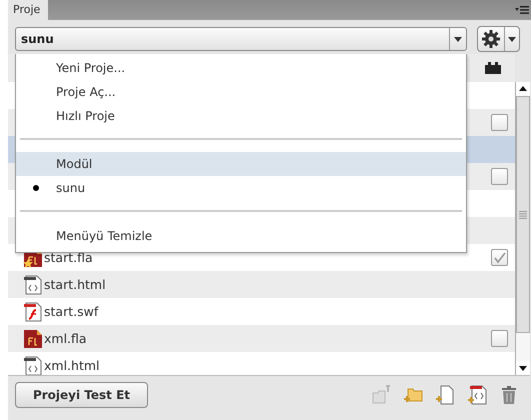  Describe the element at coordinates (36, 188) in the screenshot. I see `bullet-icon` at that location.